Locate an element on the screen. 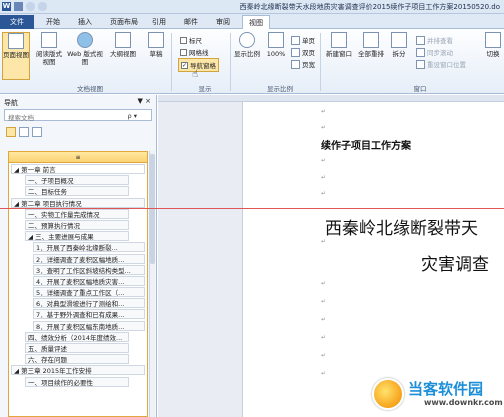  full-reading-button: 阅读版式视图 is located at coordinates (49, 49).